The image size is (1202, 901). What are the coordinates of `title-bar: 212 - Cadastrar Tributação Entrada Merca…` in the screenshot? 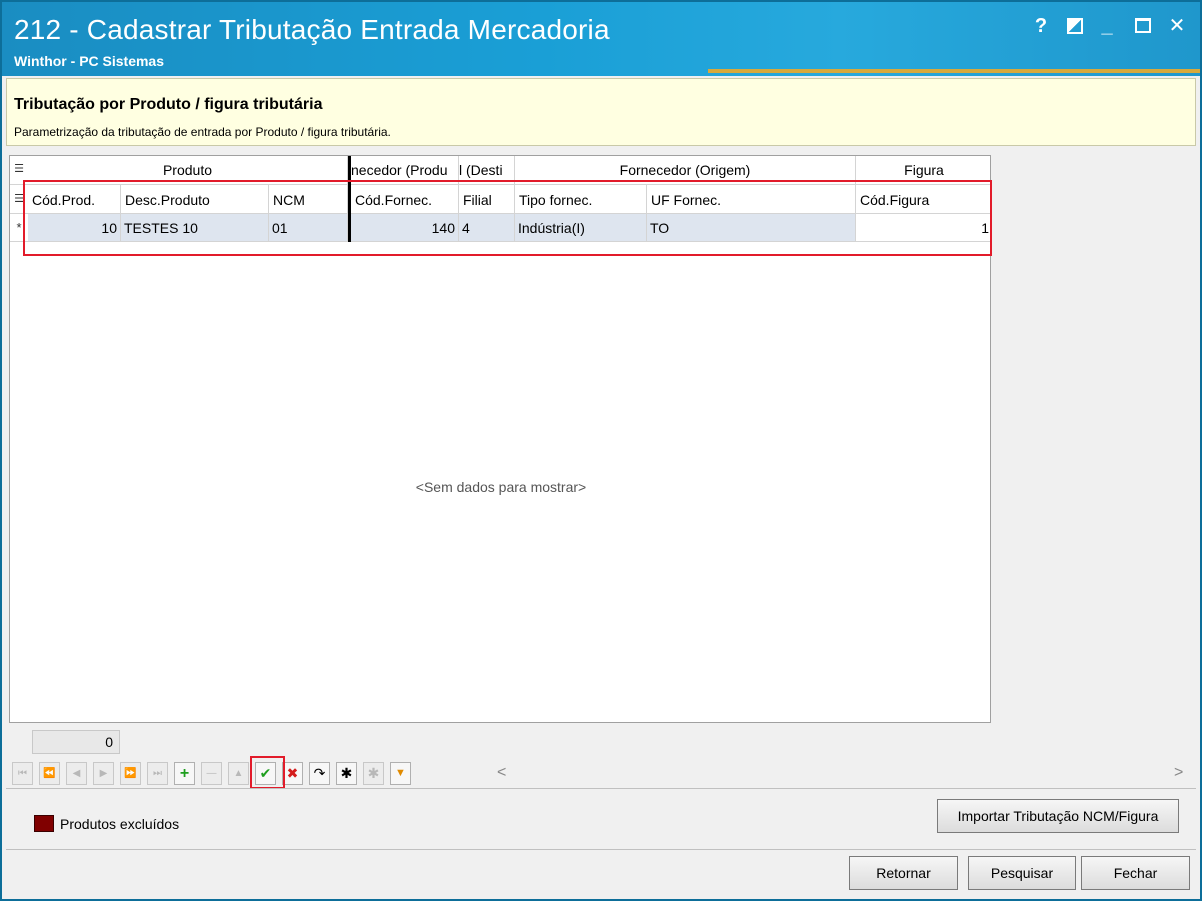 It's located at (601, 39).